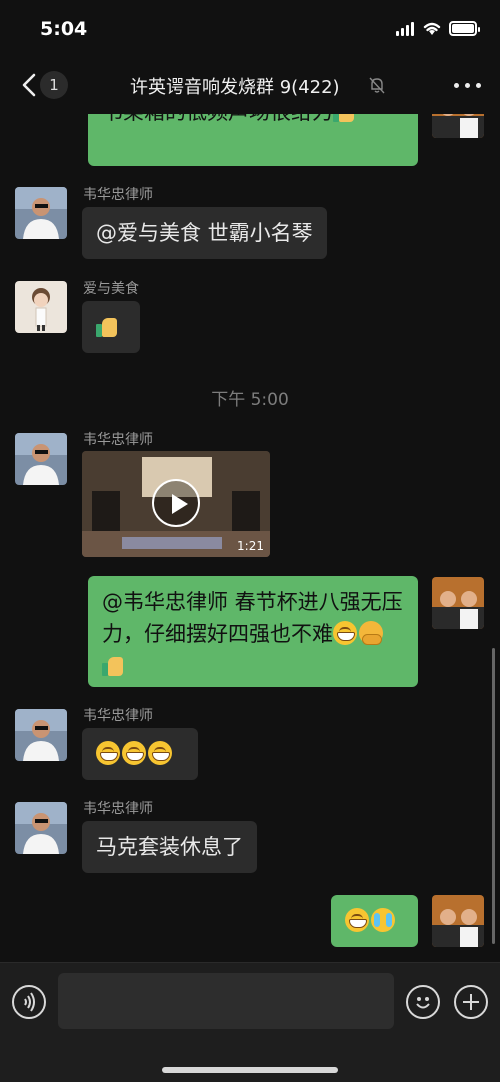 The width and height of the screenshot is (500, 1082). I want to click on signal-icon, so click(406, 29).